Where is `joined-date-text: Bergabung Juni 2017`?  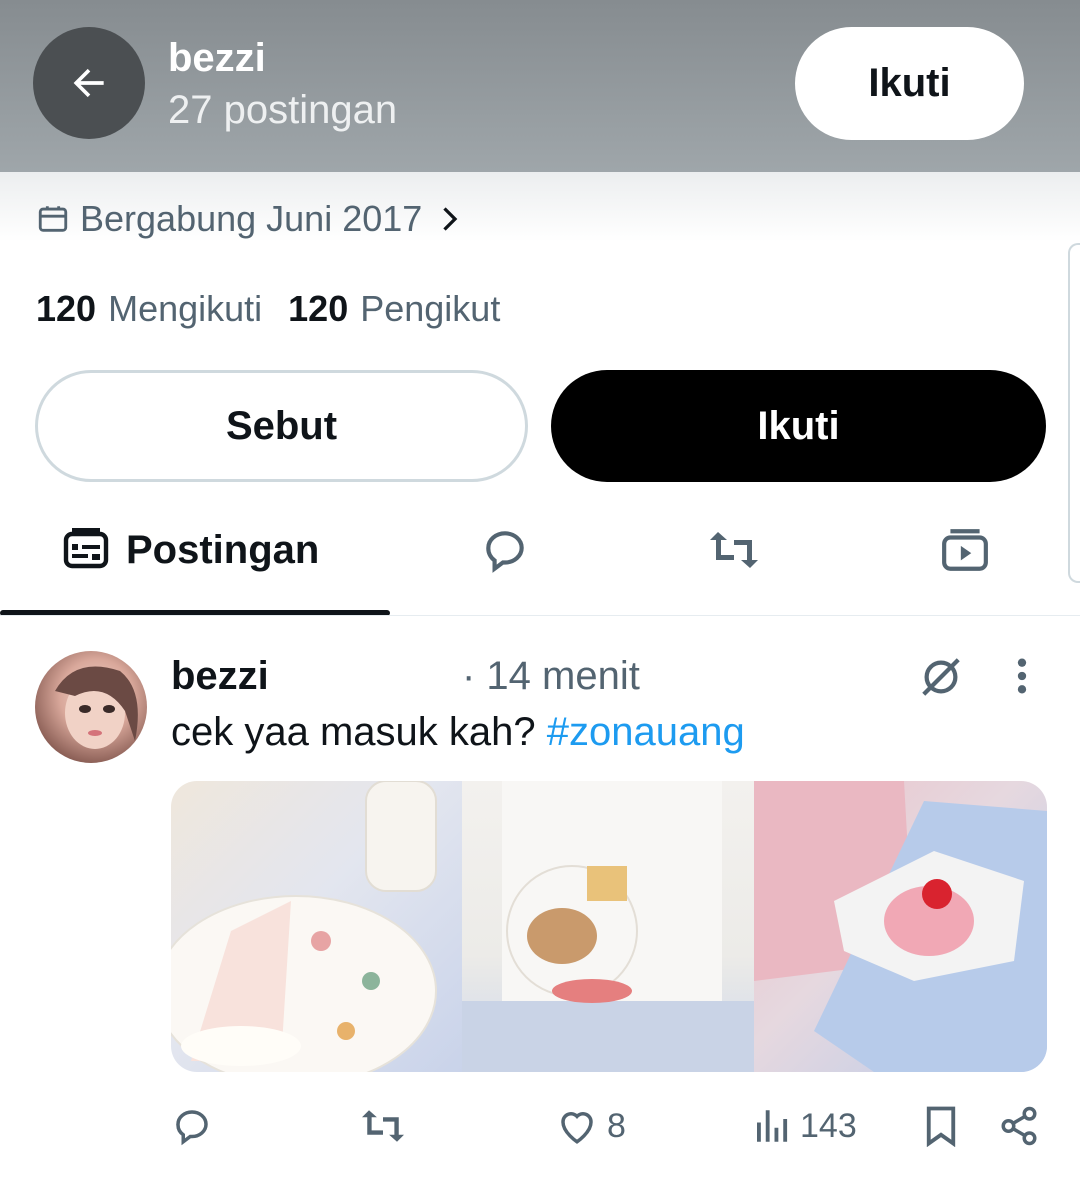 joined-date-text: Bergabung Juni 2017 is located at coordinates (251, 218).